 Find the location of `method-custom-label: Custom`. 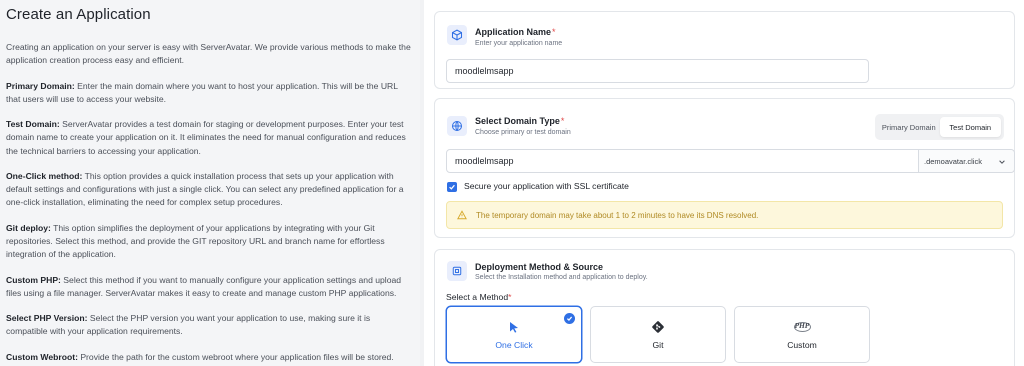

method-custom-label: Custom is located at coordinates (802, 344).